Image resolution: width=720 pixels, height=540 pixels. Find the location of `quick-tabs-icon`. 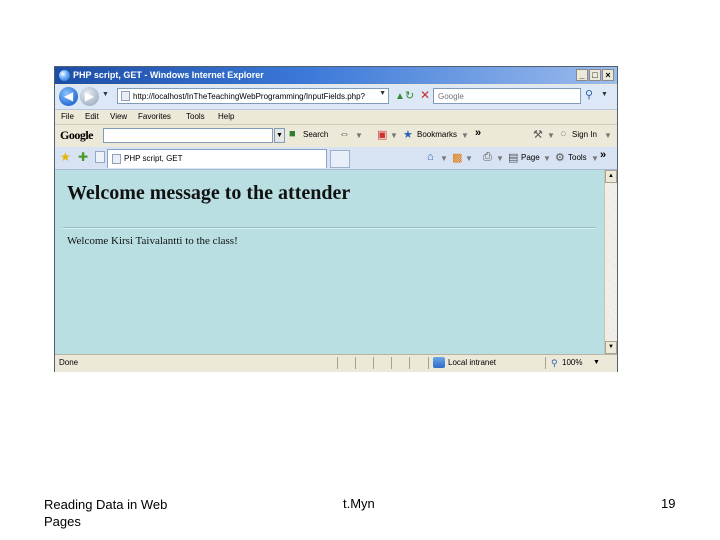

quick-tabs-icon is located at coordinates (100, 157).